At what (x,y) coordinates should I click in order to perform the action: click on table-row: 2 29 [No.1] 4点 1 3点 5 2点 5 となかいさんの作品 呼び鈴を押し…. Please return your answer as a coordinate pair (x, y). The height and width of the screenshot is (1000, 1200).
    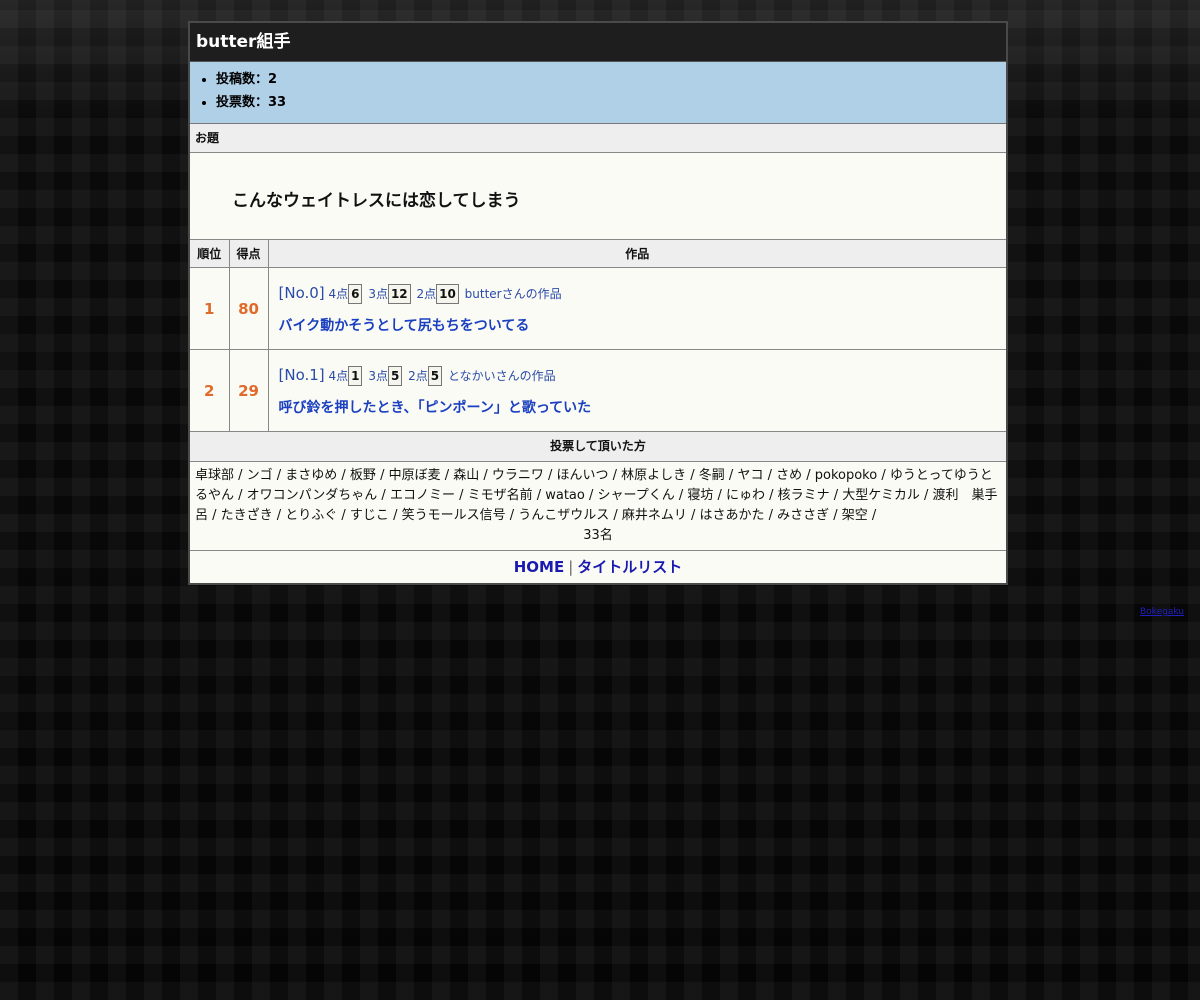
    Looking at the image, I should click on (598, 390).